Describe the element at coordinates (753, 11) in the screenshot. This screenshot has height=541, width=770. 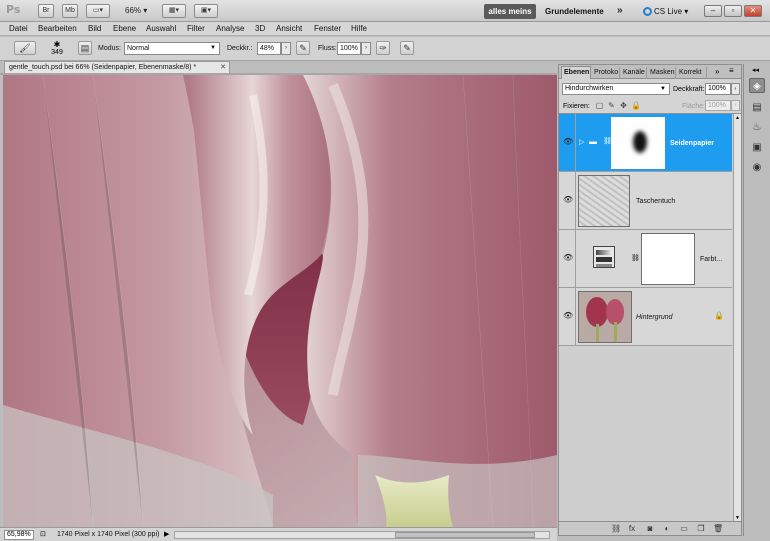
I see `close-button: ✕` at that location.